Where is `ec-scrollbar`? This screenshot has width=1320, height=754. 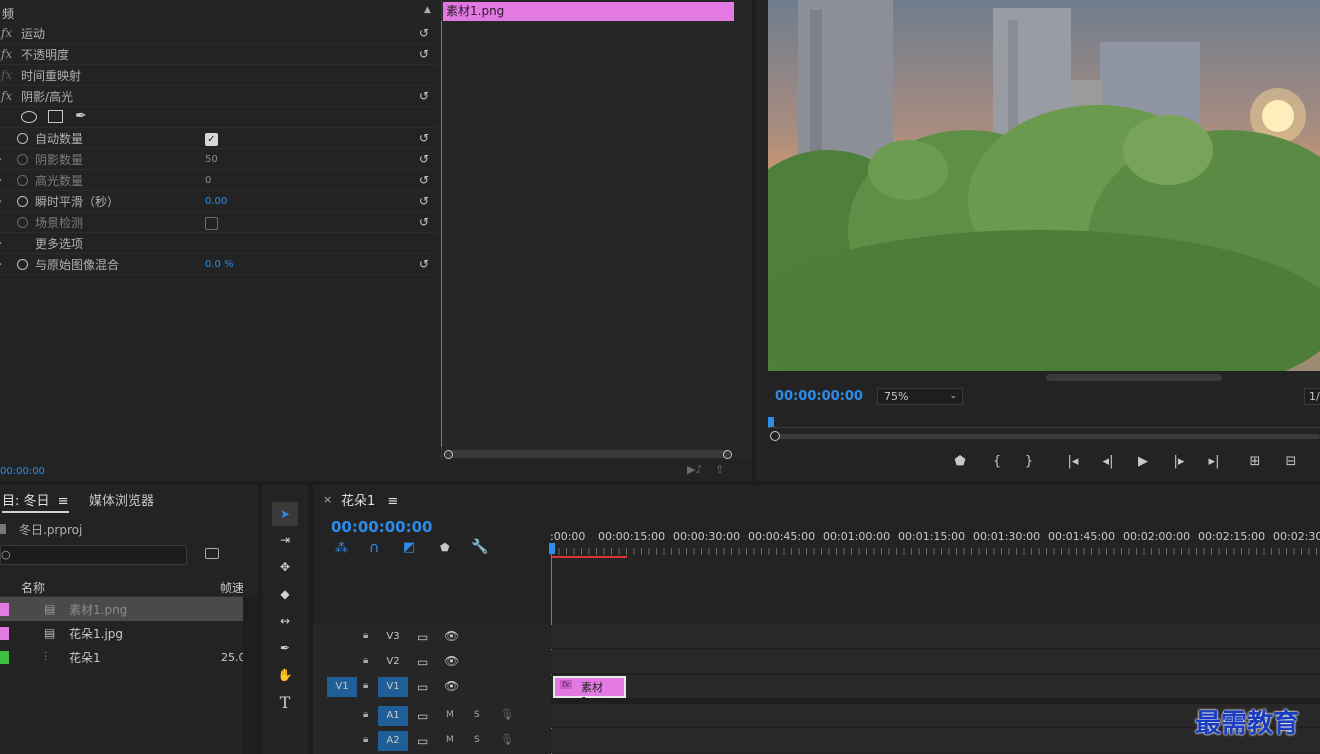
ec-scrollbar is located at coordinates (588, 454).